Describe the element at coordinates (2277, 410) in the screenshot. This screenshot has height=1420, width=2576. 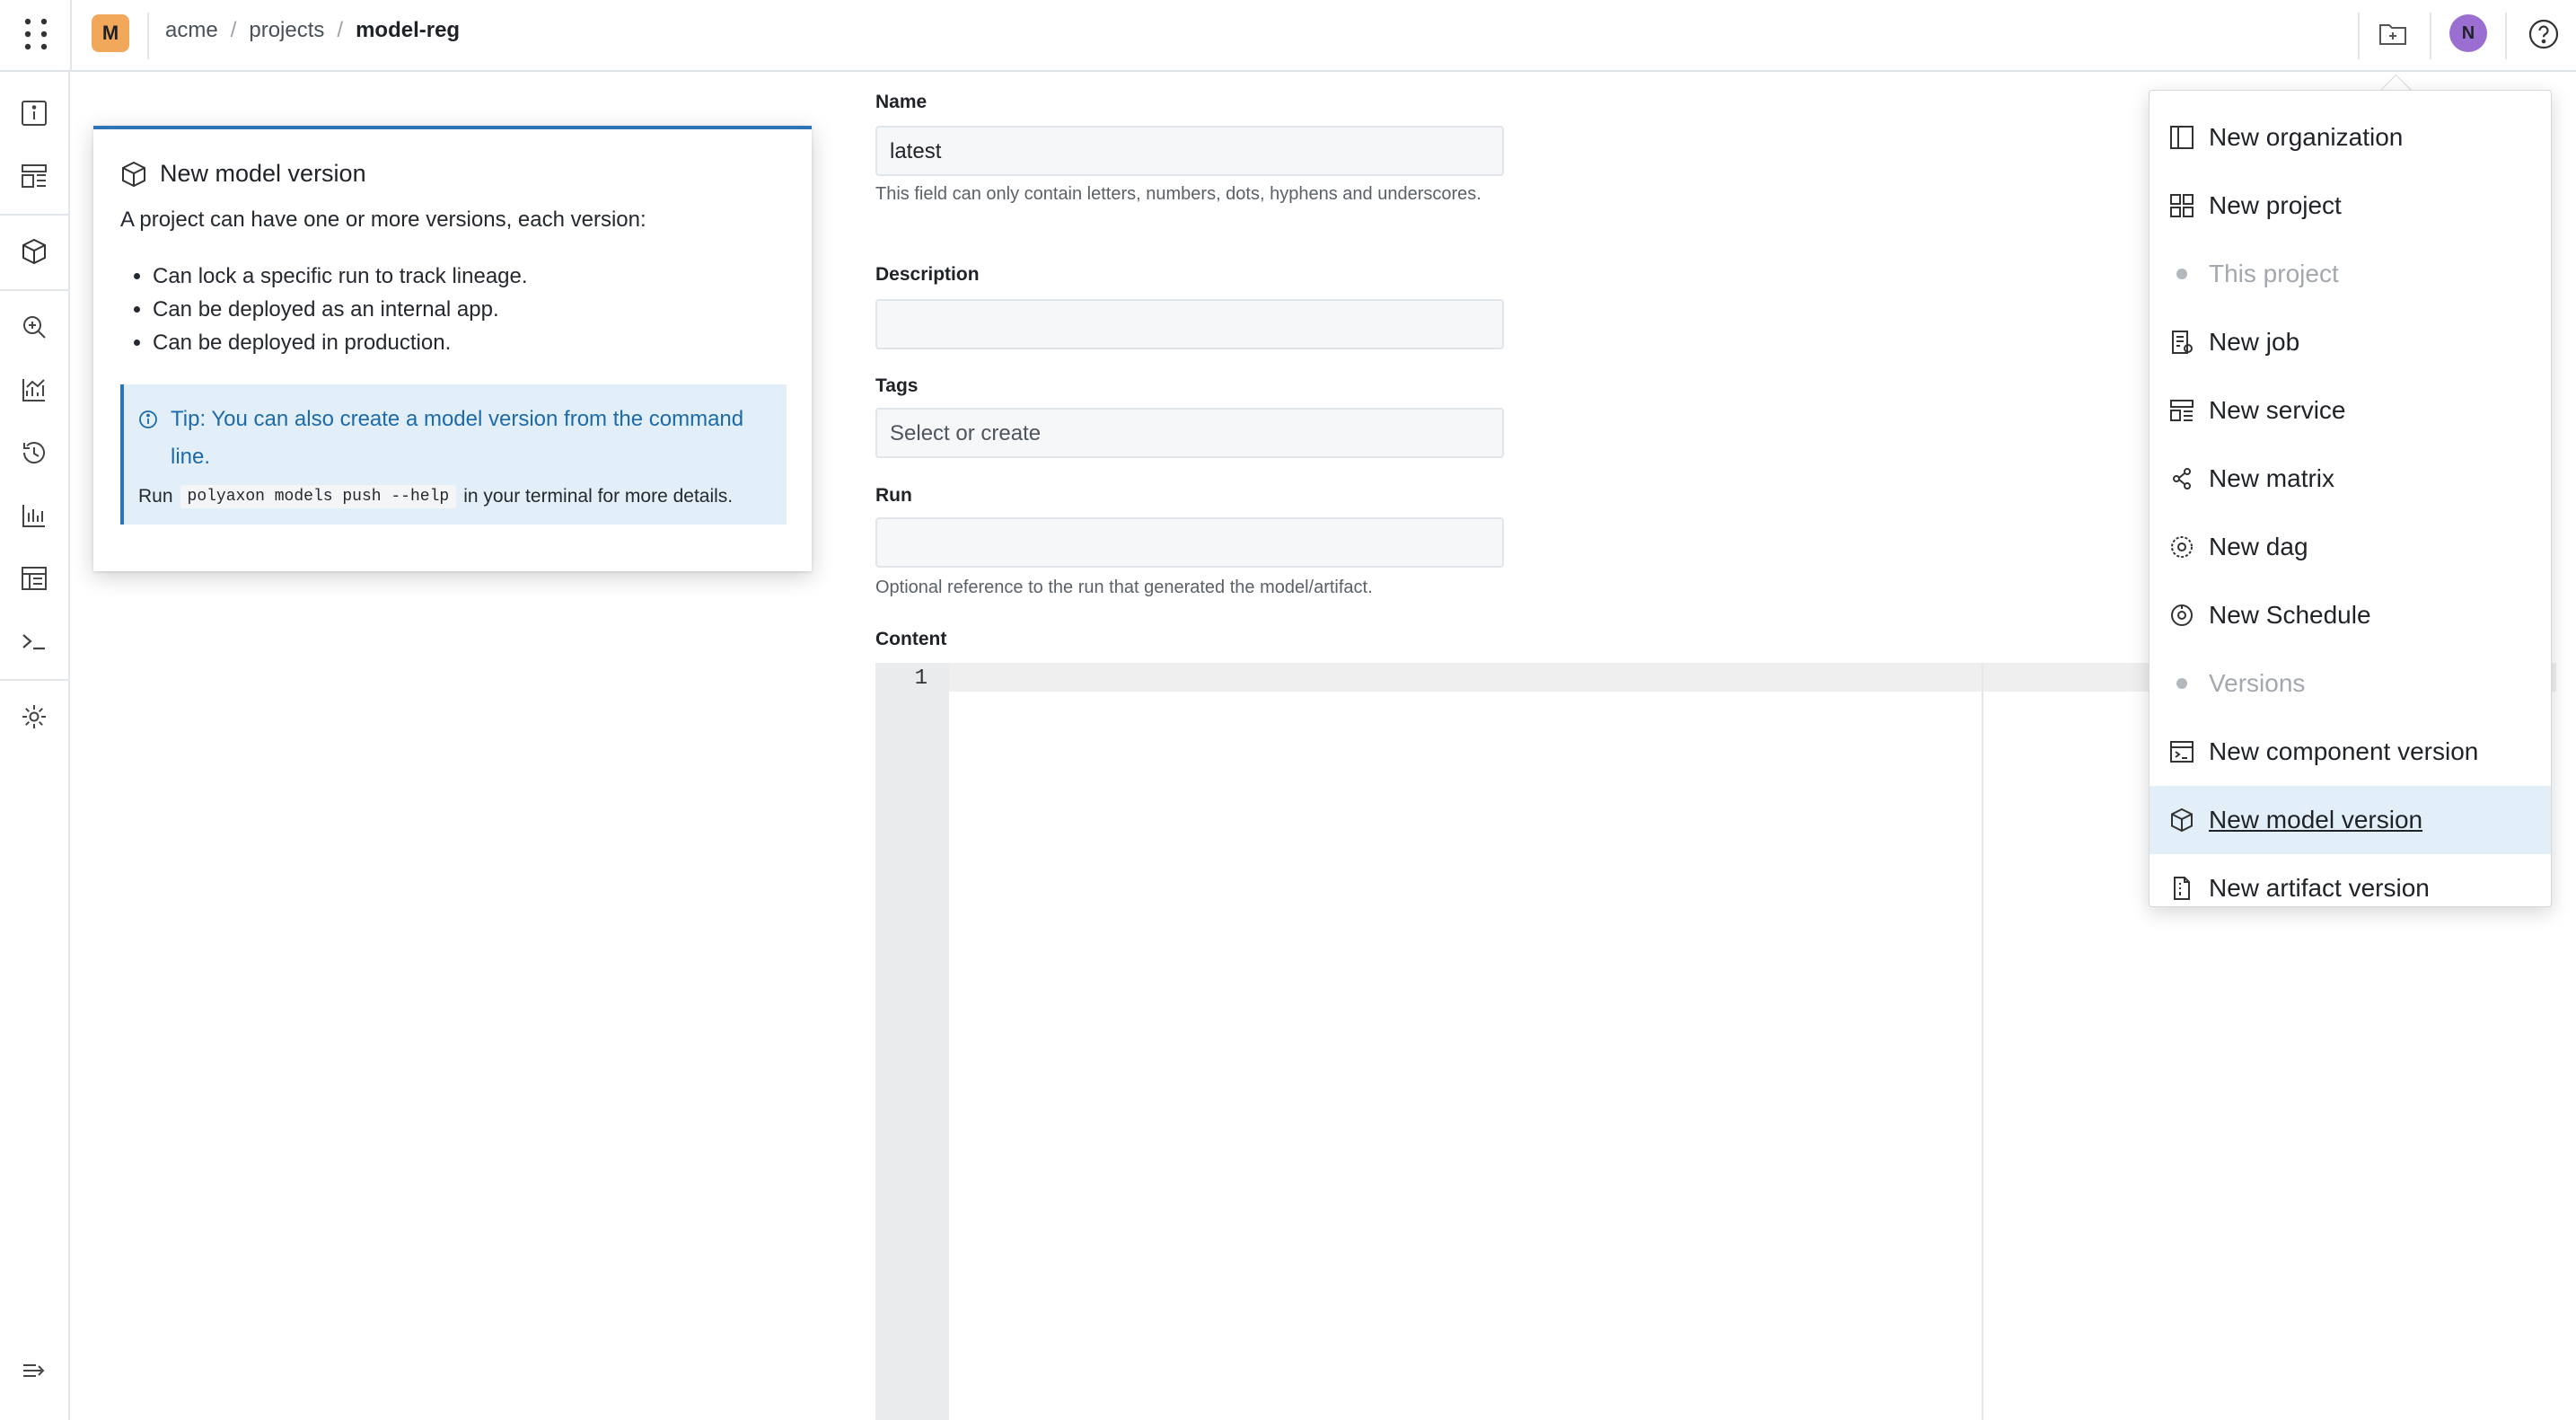
I see `menu-item-label: New service` at that location.